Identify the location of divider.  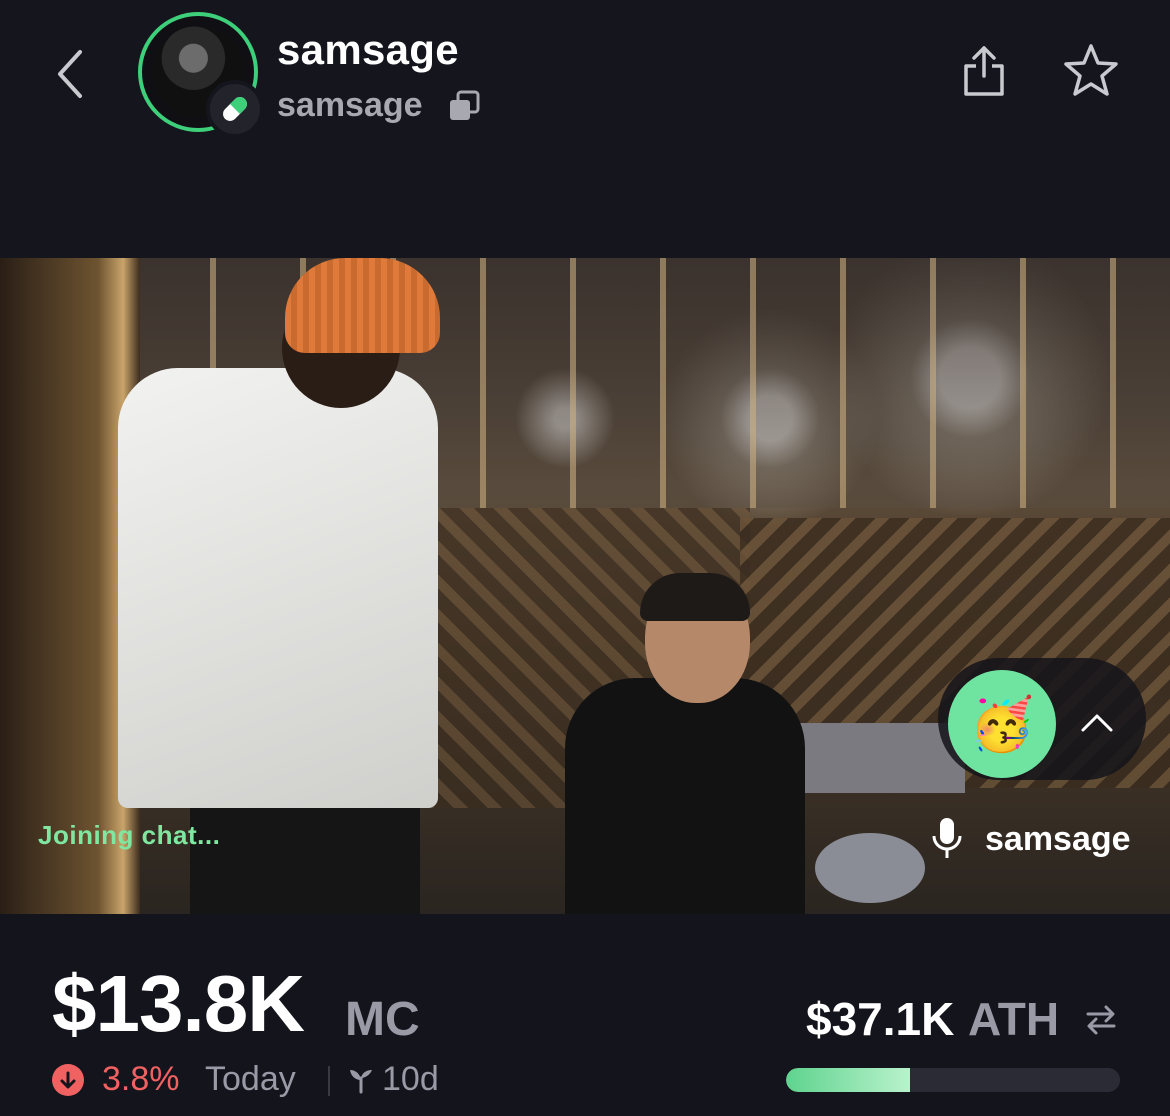
(329, 1081).